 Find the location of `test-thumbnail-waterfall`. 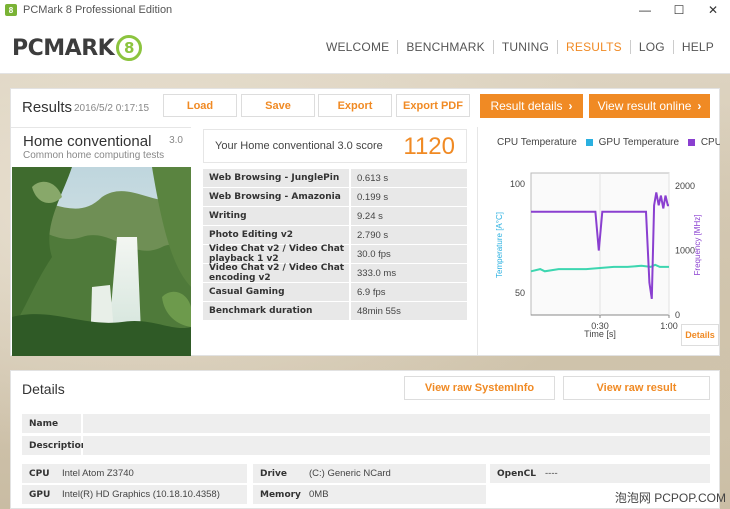

test-thumbnail-waterfall is located at coordinates (101, 261).